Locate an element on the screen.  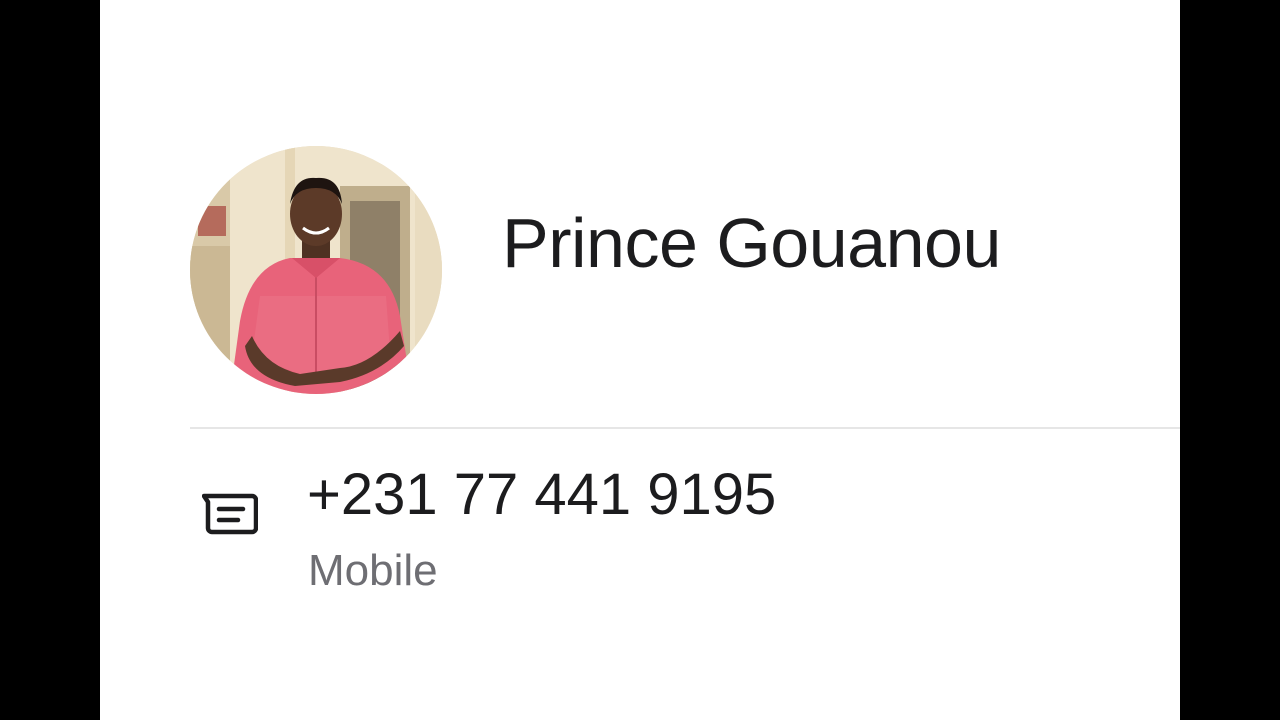
avatar is located at coordinates (316, 270).